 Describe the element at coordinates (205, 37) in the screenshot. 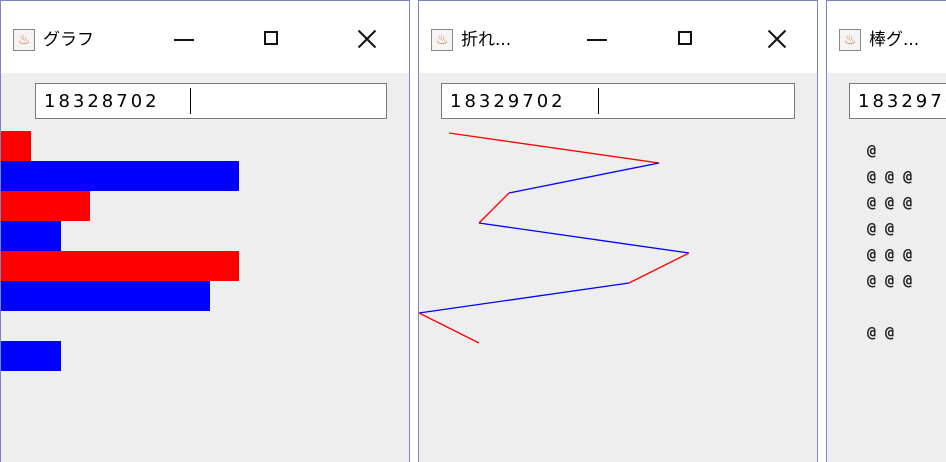

I see `title-bar: ♨ グラフ` at that location.